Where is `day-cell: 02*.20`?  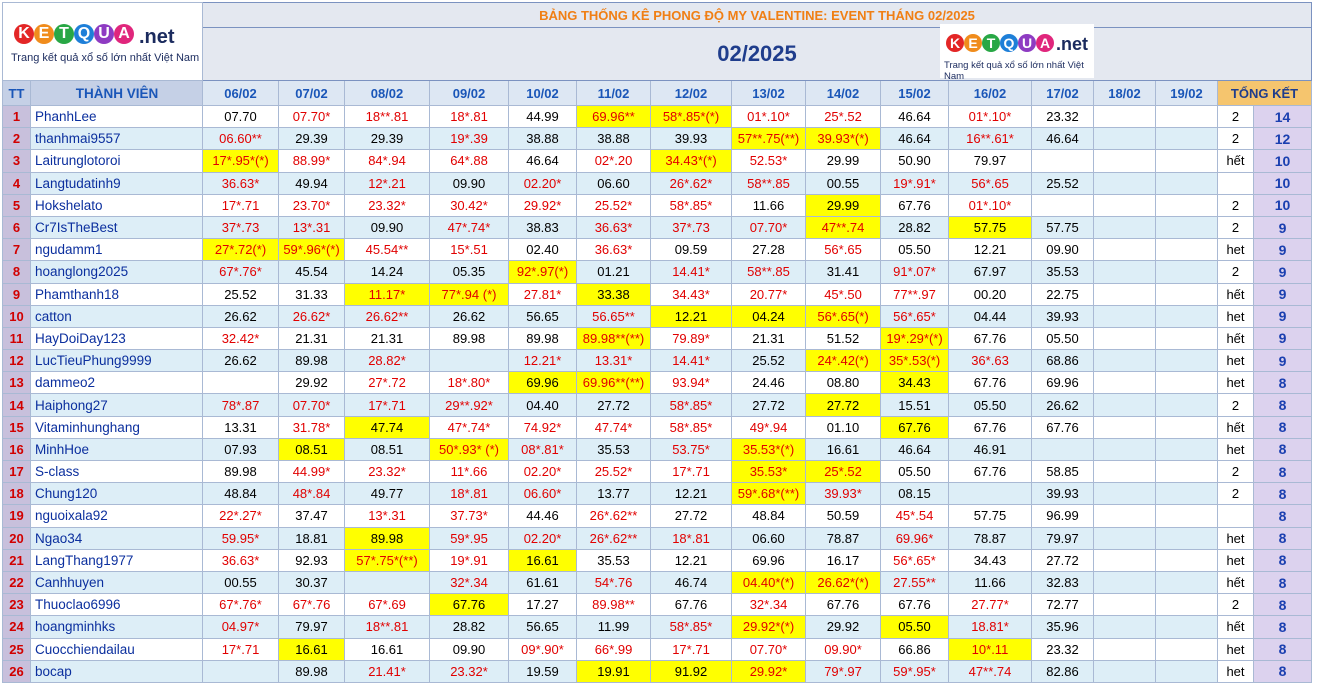 day-cell: 02*.20 is located at coordinates (613, 161).